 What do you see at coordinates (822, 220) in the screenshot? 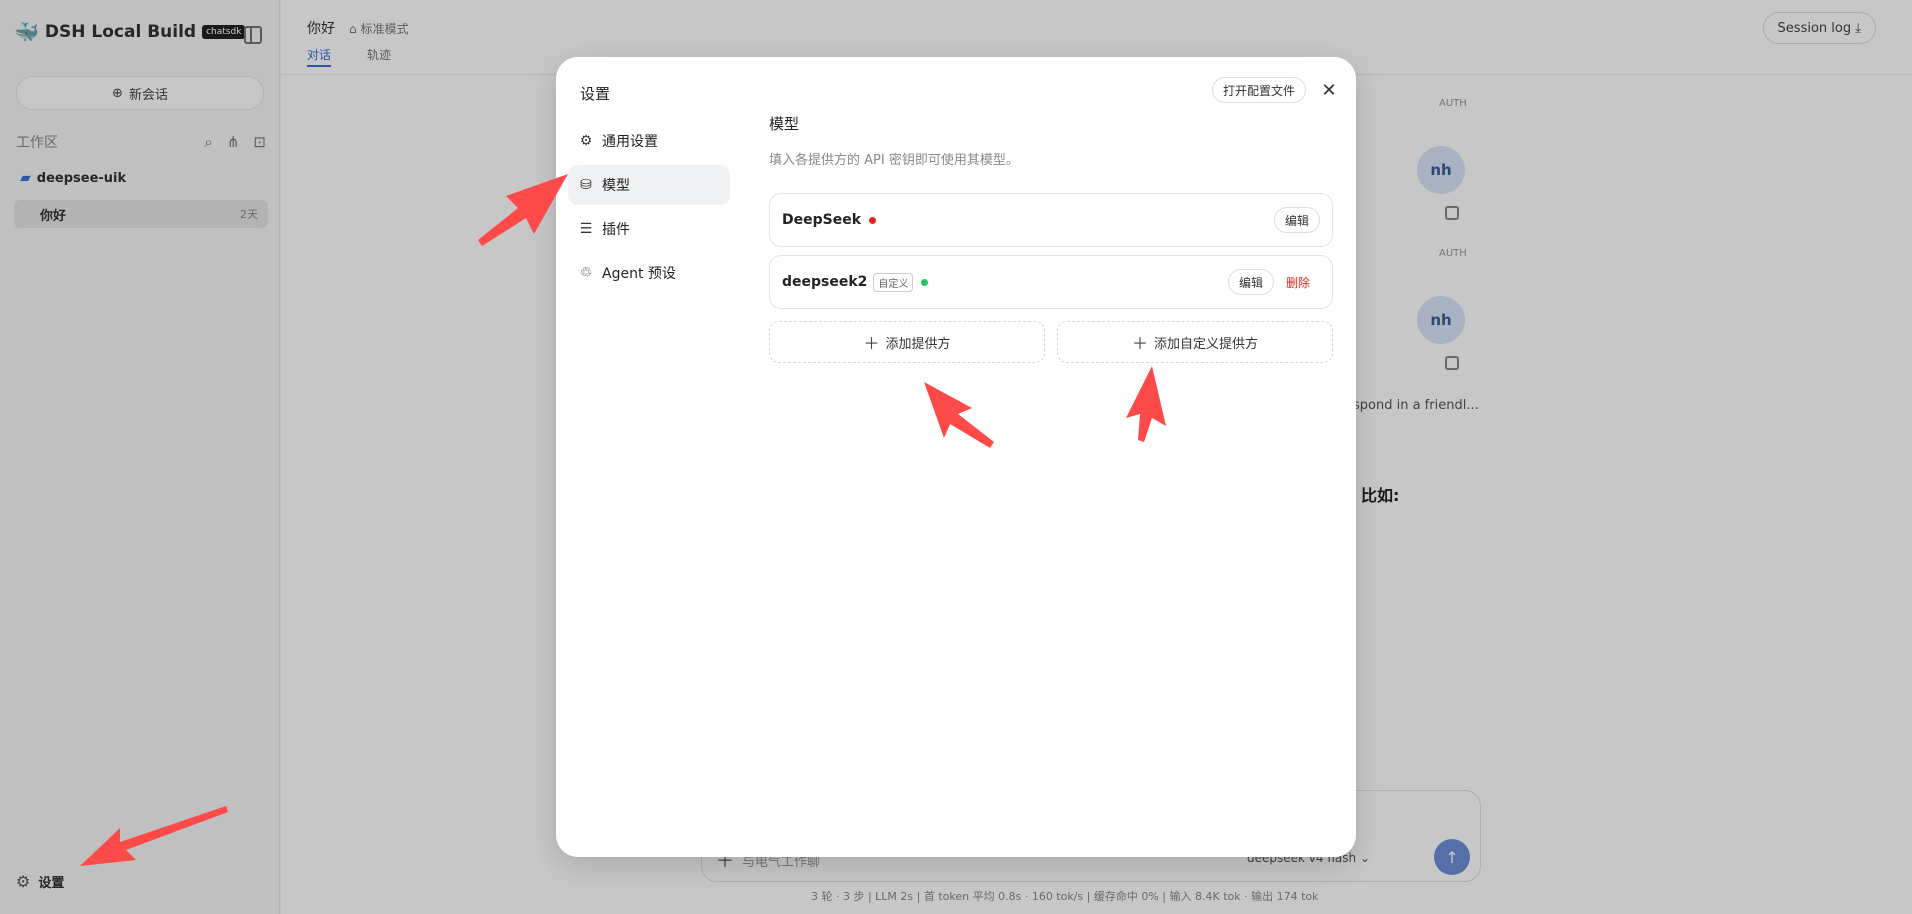
I see `provider-name: DeepSeek` at bounding box center [822, 220].